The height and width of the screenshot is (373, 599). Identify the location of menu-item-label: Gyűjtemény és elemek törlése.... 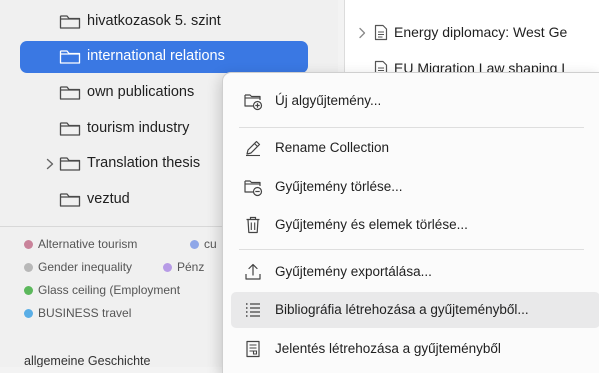
(371, 224).